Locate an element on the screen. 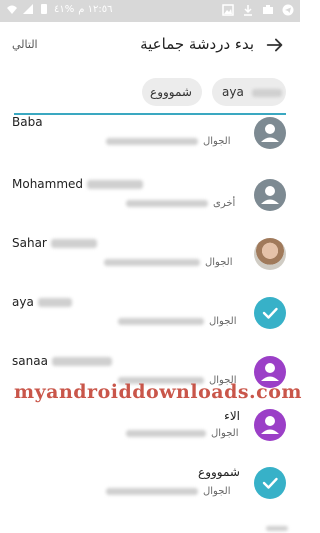 The image size is (320, 533). list-item: الاء الجوال is located at coordinates (150, 430).